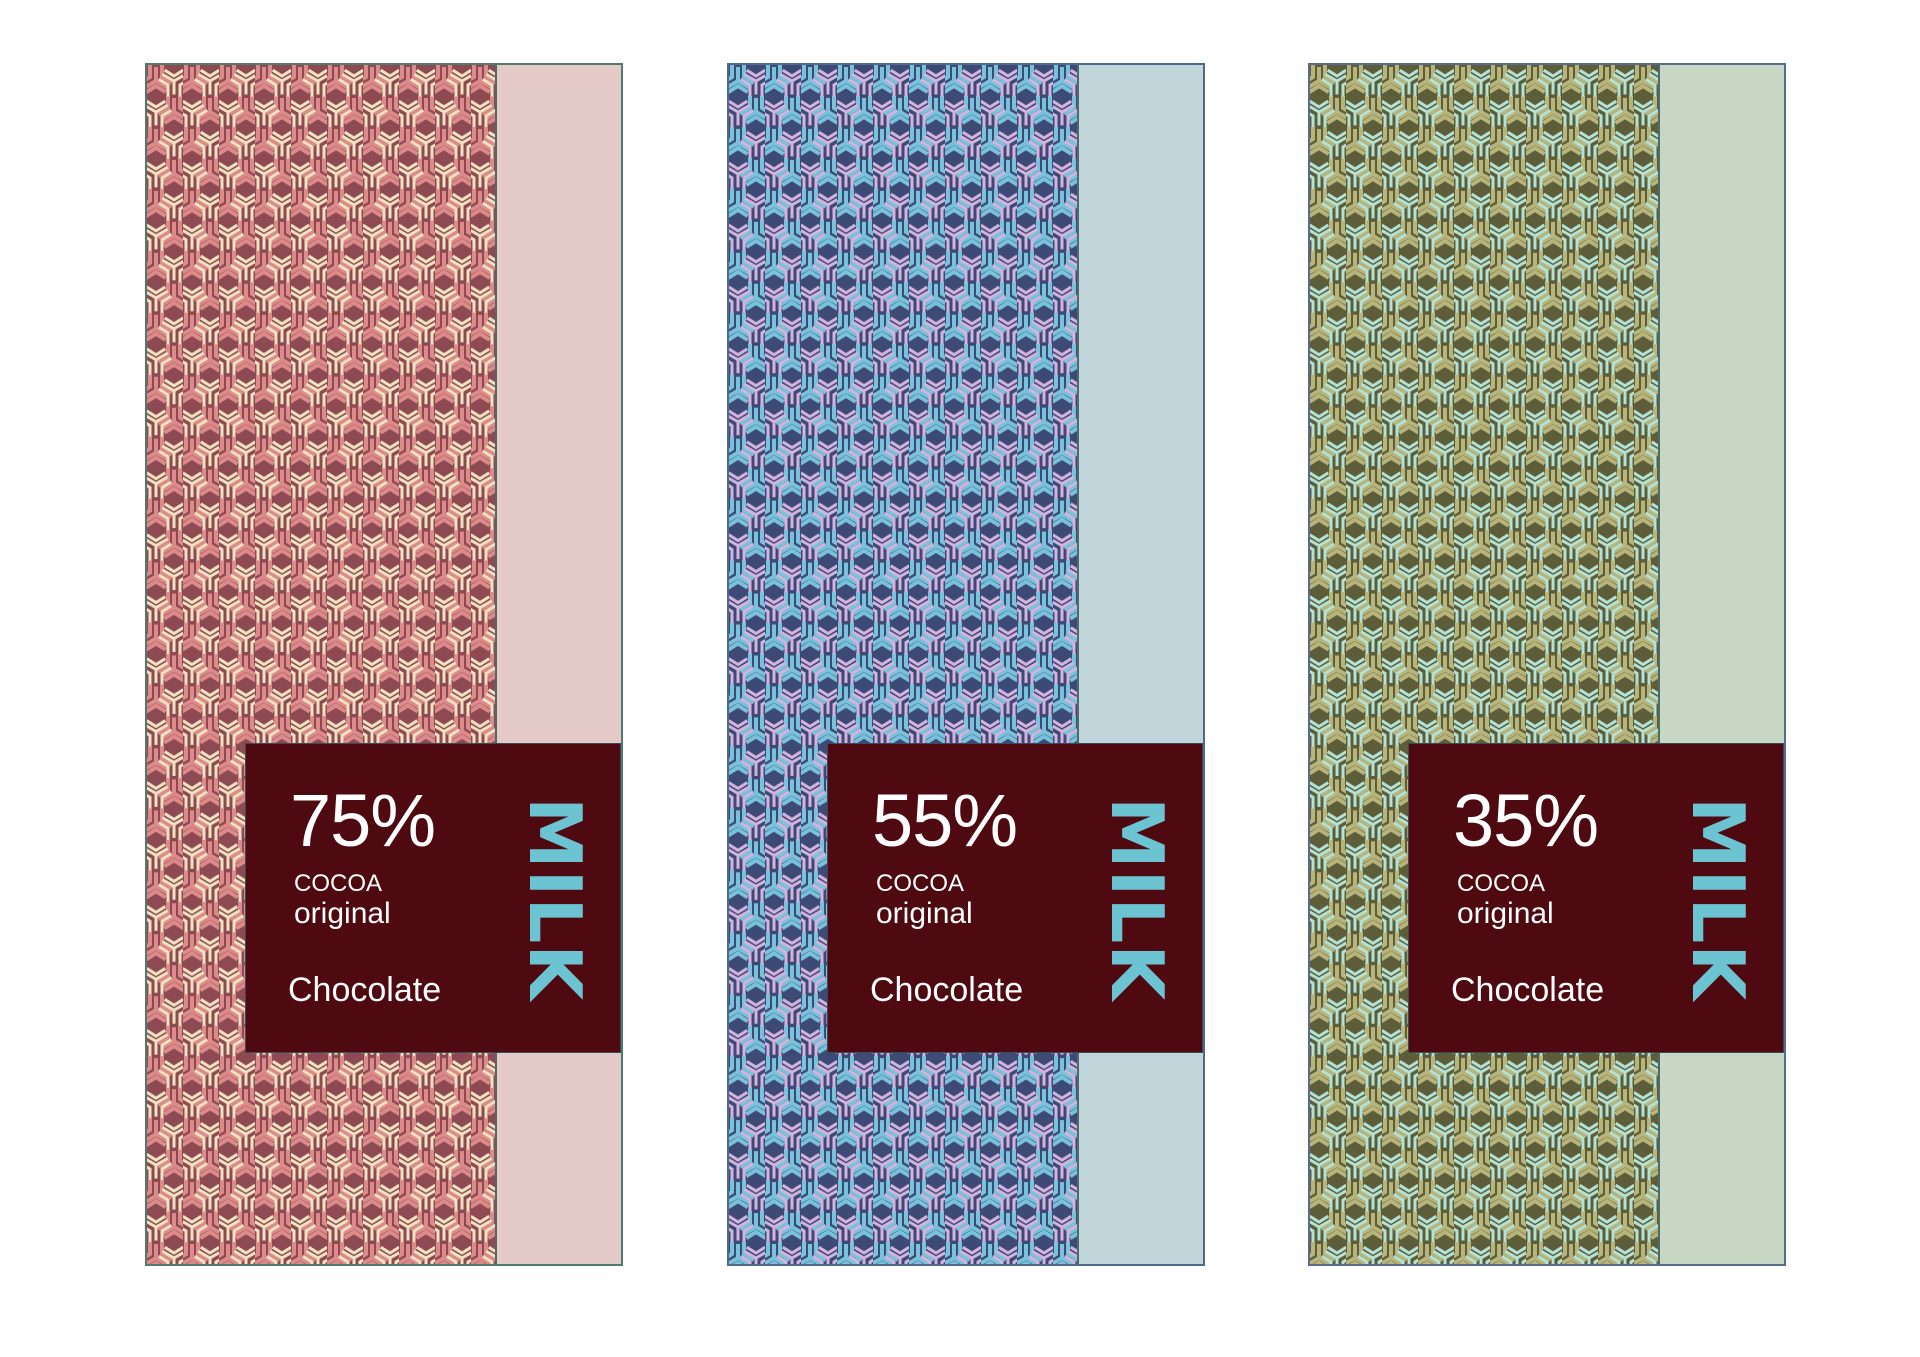 The width and height of the screenshot is (1920, 1357). I want to click on product-label: 75% COCOA original Chocolate MILK, so click(433, 898).